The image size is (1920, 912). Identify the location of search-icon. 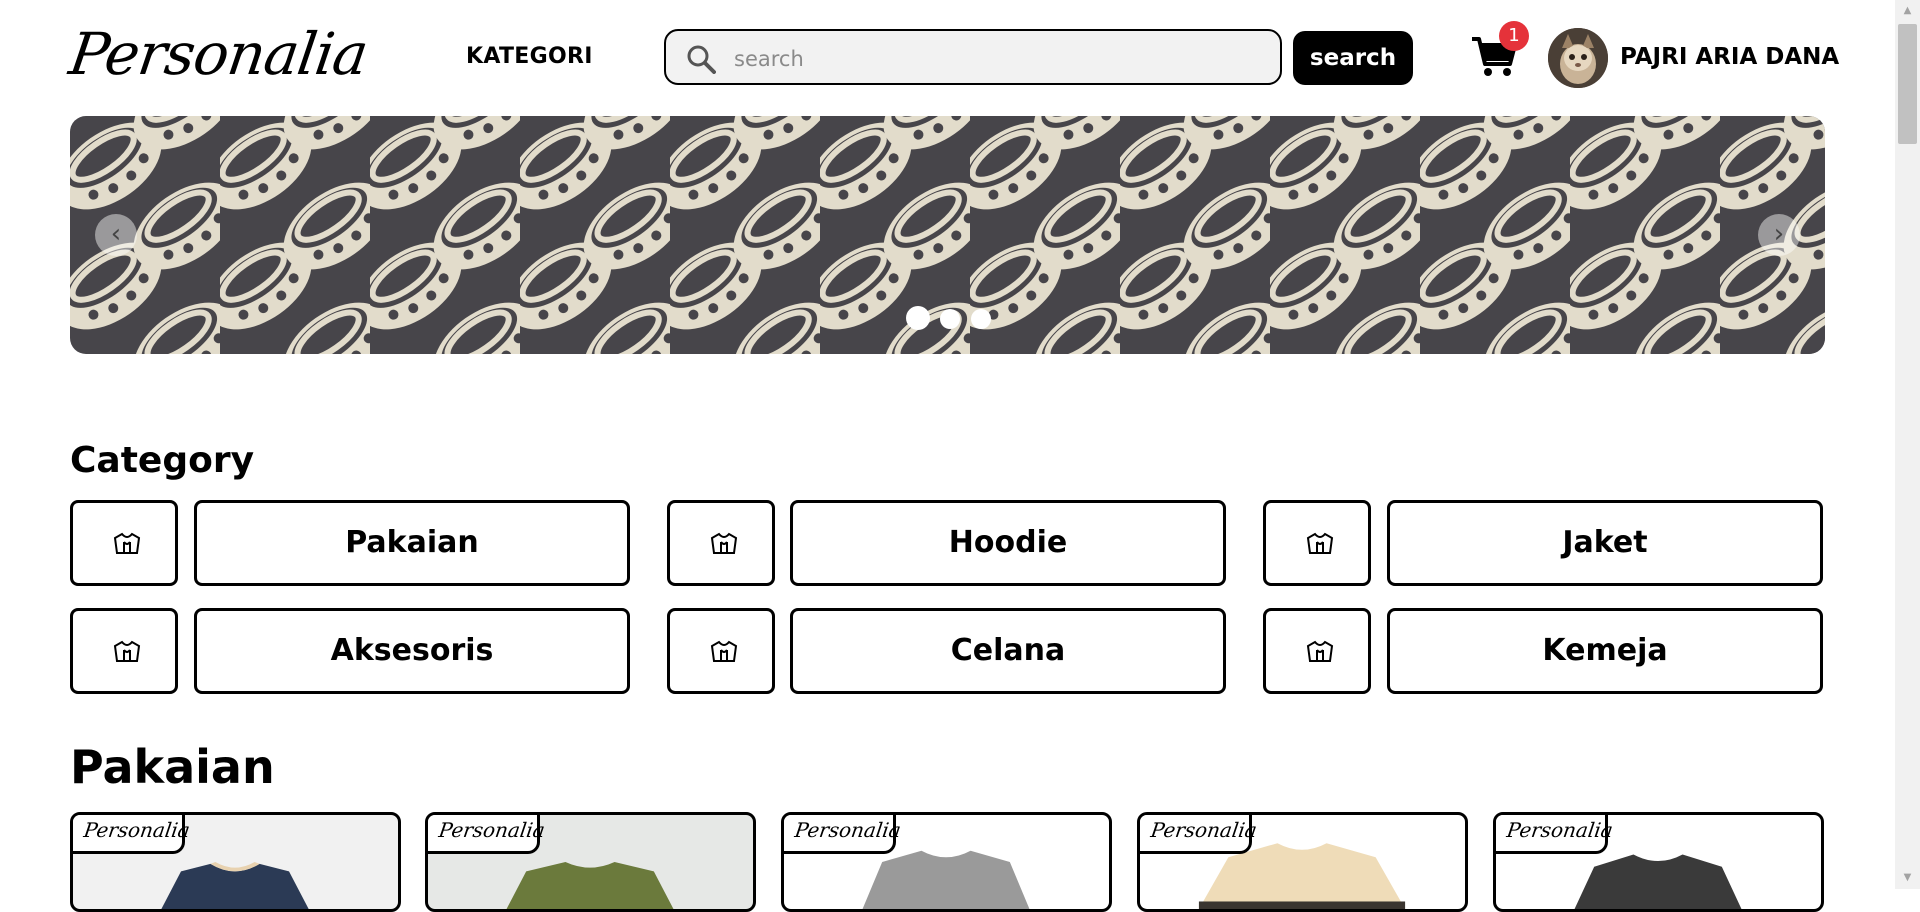
(701, 59).